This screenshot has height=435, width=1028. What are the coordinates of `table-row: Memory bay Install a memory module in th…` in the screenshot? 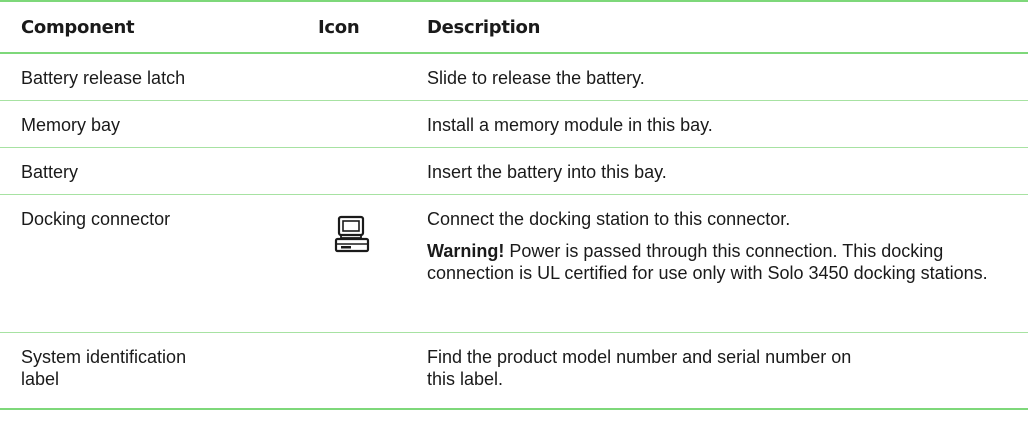 It's located at (514, 124).